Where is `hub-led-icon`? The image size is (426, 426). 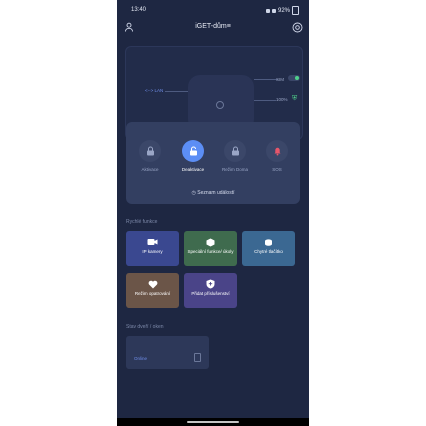 hub-led-icon is located at coordinates (220, 105).